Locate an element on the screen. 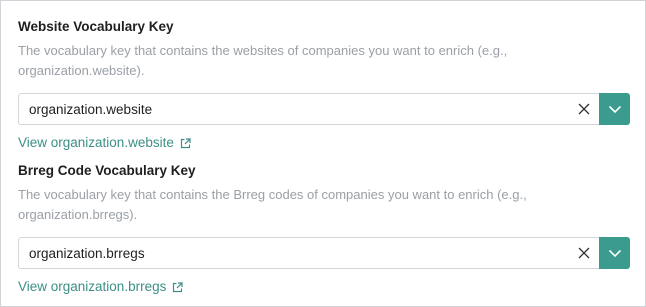 The width and height of the screenshot is (646, 307). link-label: View organization.brregs is located at coordinates (92, 286).